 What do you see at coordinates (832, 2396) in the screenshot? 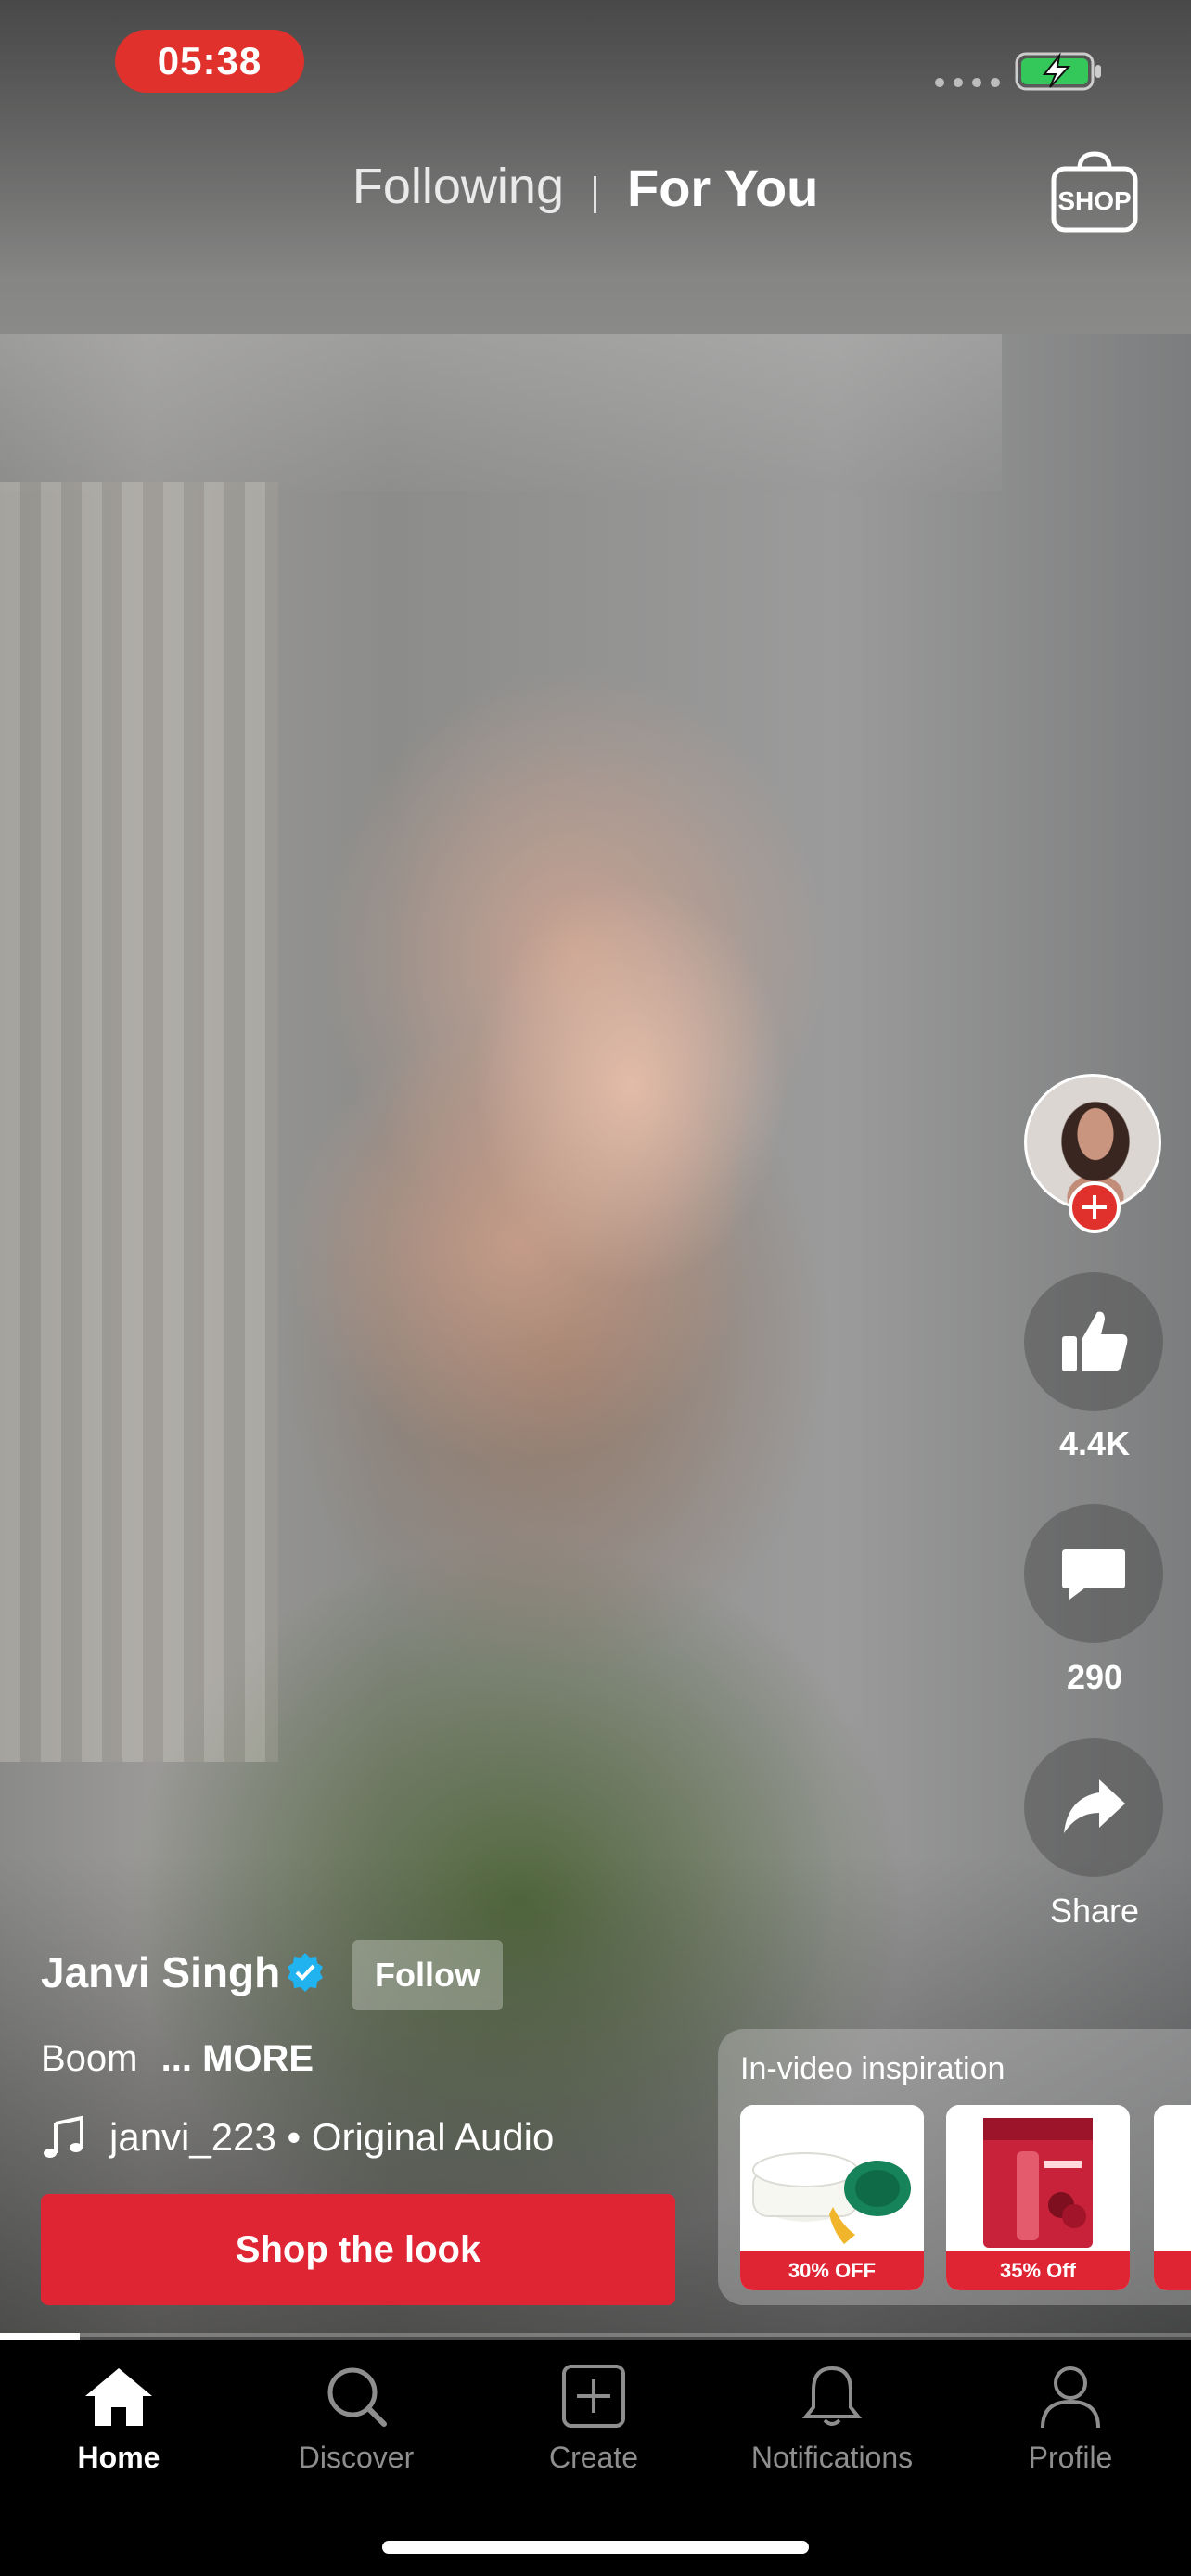
I see `bell-icon` at bounding box center [832, 2396].